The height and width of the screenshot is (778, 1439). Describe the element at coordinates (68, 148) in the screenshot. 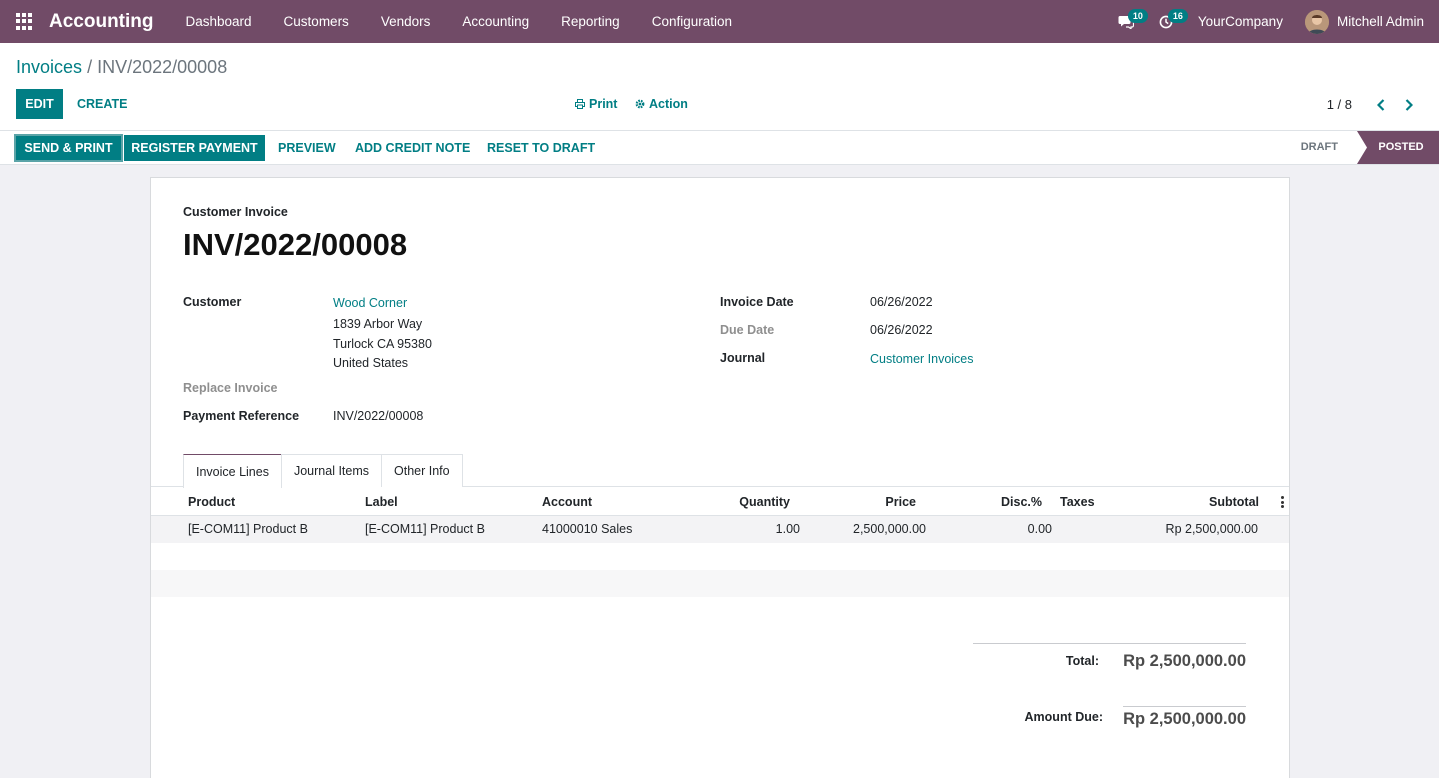

I see `send-and-print-button: Send & Print` at that location.